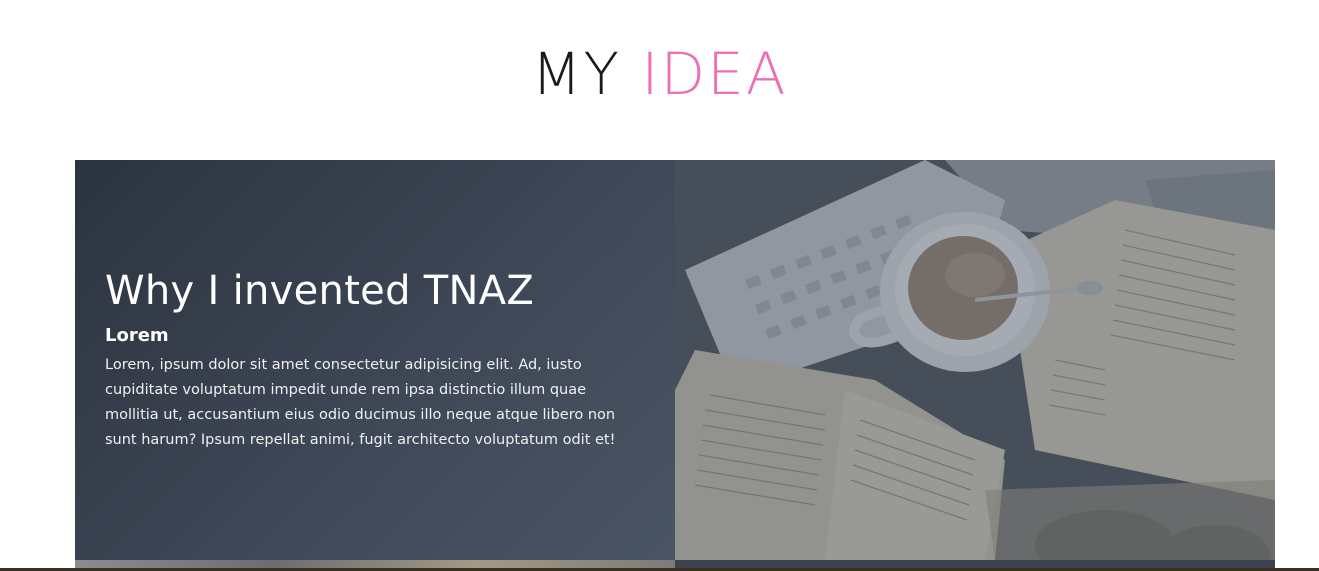  I want to click on section-title-accent: IDEA, so click(714, 74).